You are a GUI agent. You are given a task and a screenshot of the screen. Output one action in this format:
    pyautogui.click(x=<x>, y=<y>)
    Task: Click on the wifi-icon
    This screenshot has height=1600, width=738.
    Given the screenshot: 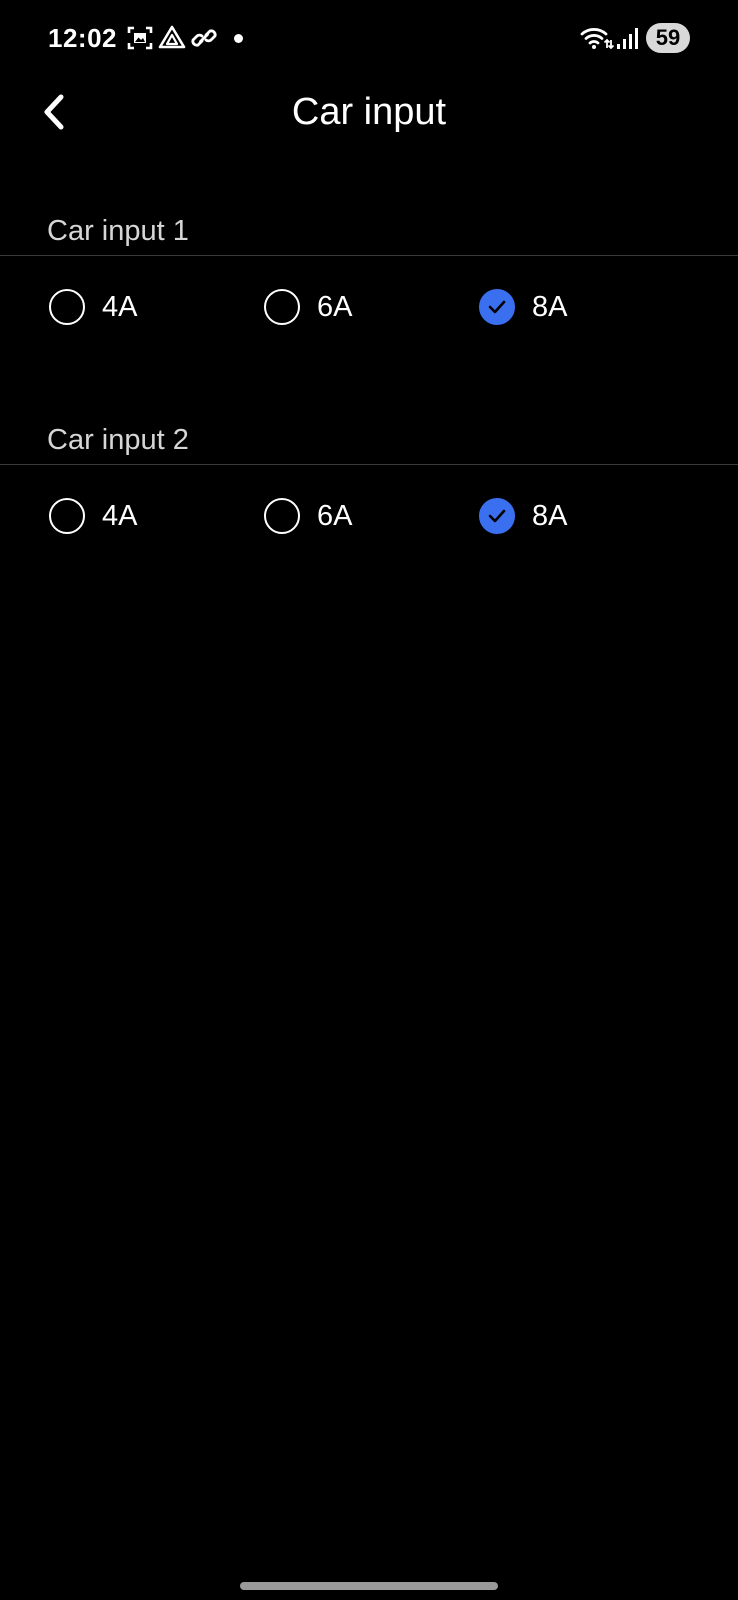 What is the action you would take?
    pyautogui.click(x=597, y=39)
    